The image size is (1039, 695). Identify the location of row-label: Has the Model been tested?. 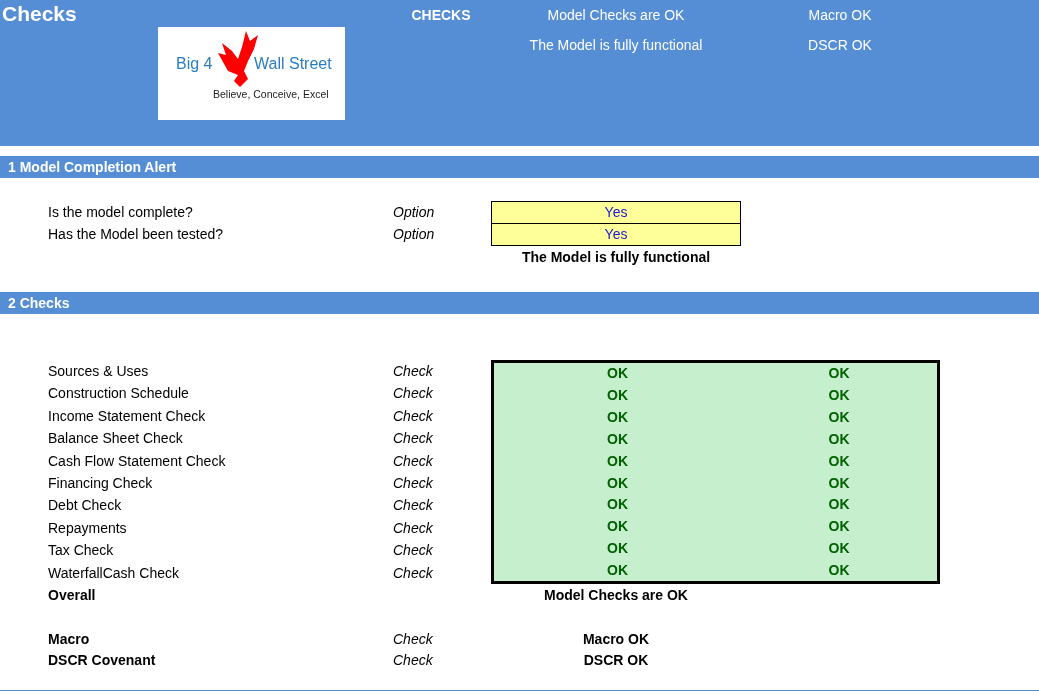
(136, 234).